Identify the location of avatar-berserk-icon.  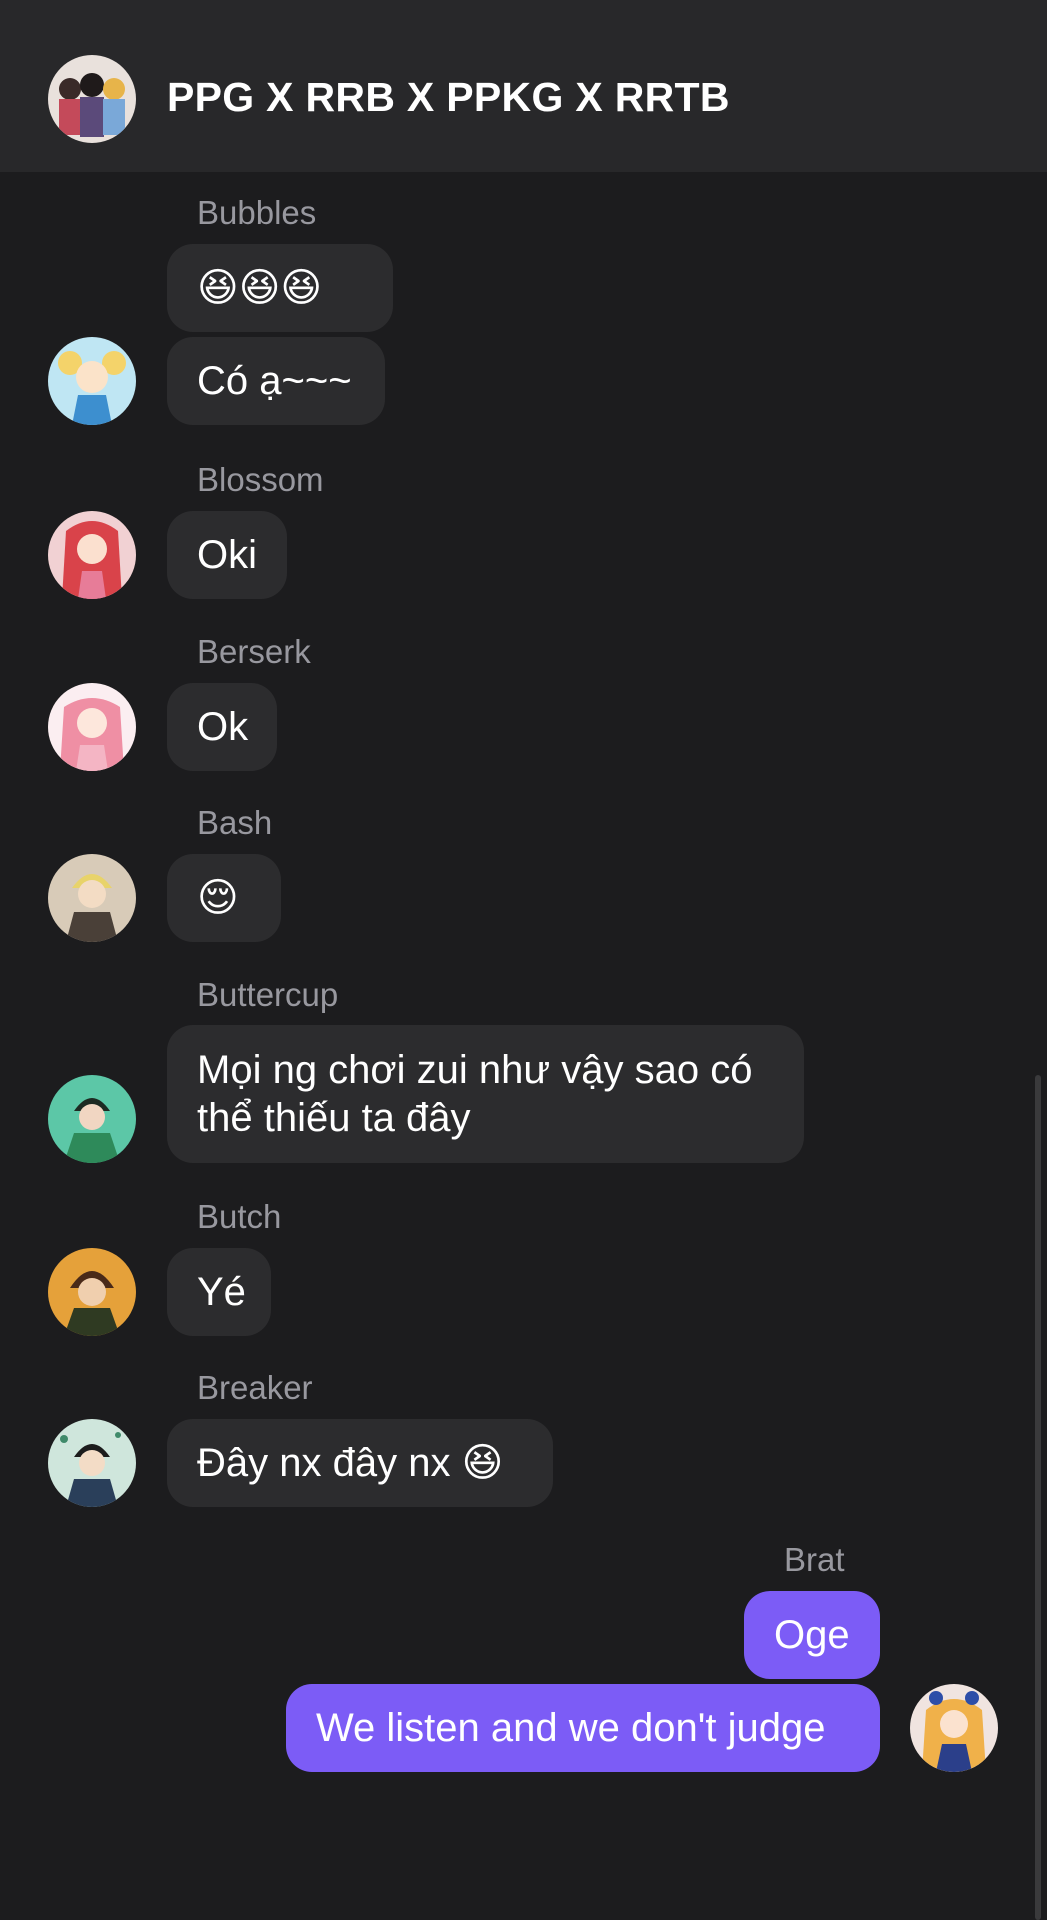
(92, 727).